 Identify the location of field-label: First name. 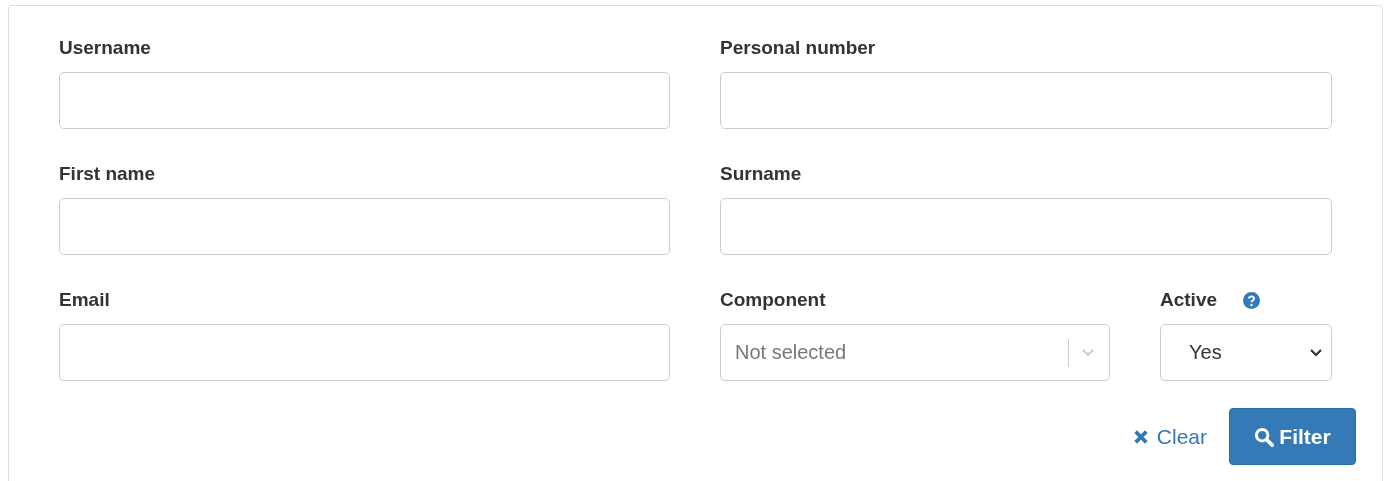
(107, 174).